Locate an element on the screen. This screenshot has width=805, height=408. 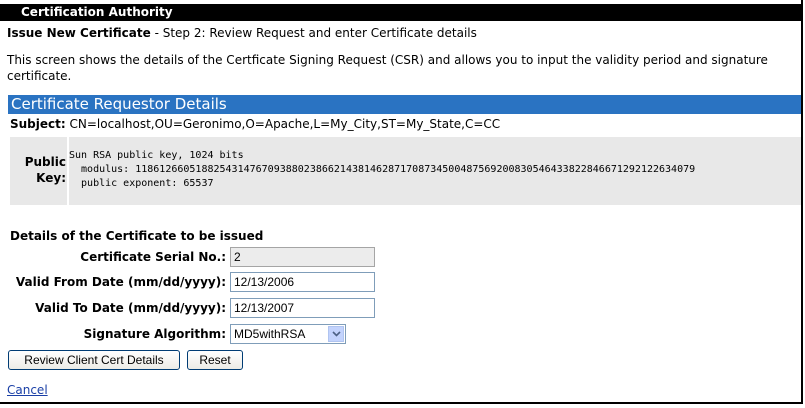
serial-field: 2 is located at coordinates (302, 257).